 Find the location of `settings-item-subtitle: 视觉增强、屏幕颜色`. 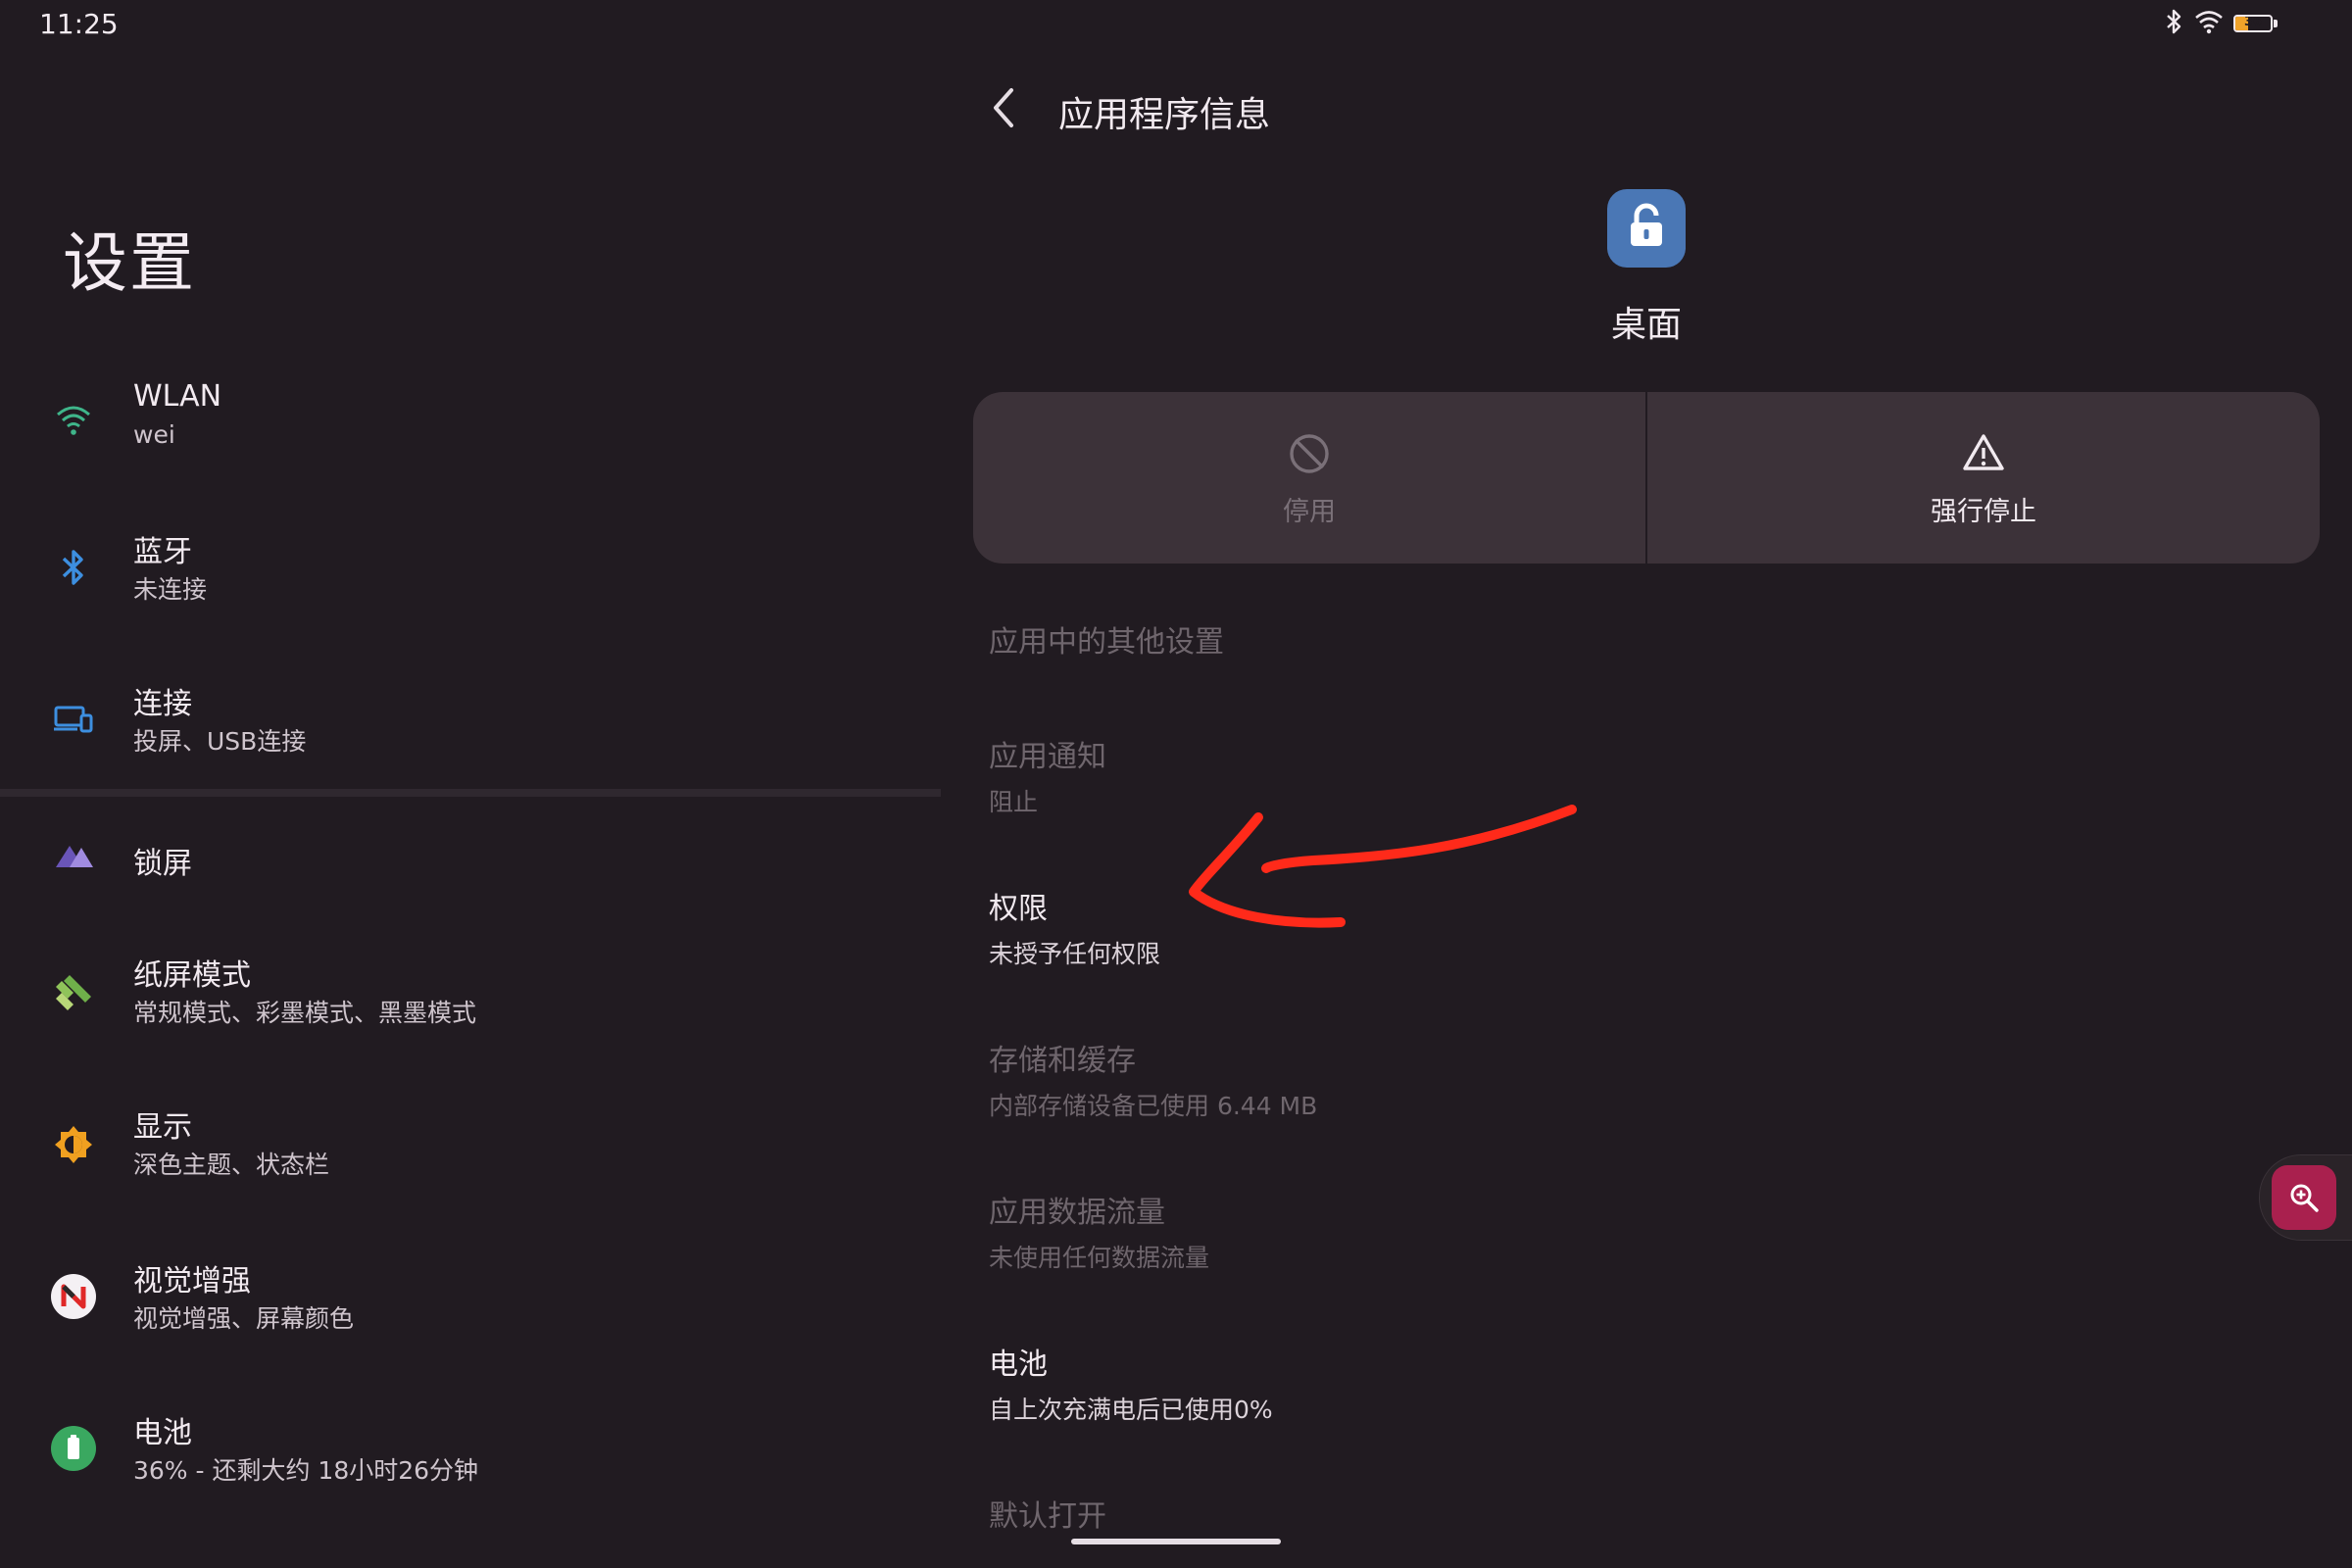

settings-item-subtitle: 视觉增强、屏幕颜色 is located at coordinates (244, 1318).